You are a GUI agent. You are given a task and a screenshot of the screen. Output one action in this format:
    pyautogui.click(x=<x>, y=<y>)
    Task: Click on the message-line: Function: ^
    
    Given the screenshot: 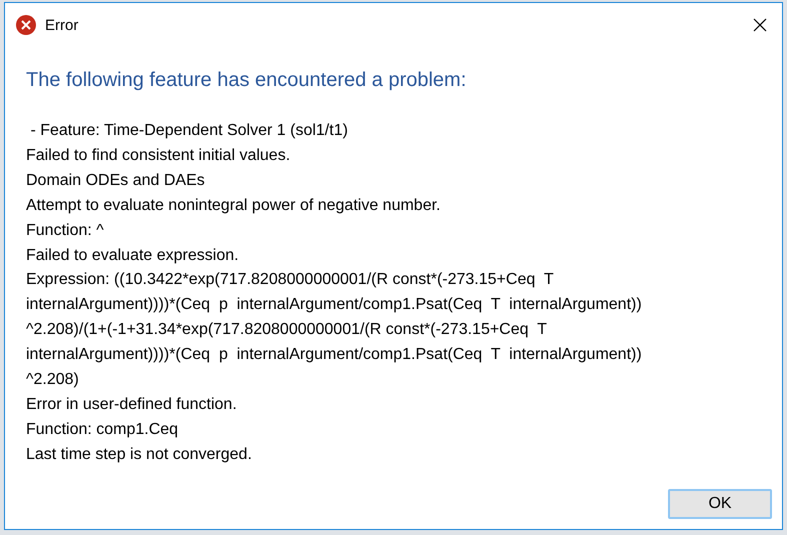 What is the action you would take?
    pyautogui.click(x=65, y=230)
    